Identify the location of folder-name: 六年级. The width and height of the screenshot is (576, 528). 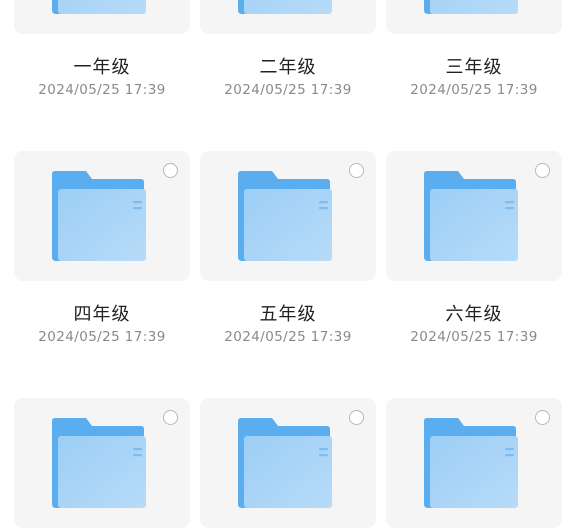
(474, 314).